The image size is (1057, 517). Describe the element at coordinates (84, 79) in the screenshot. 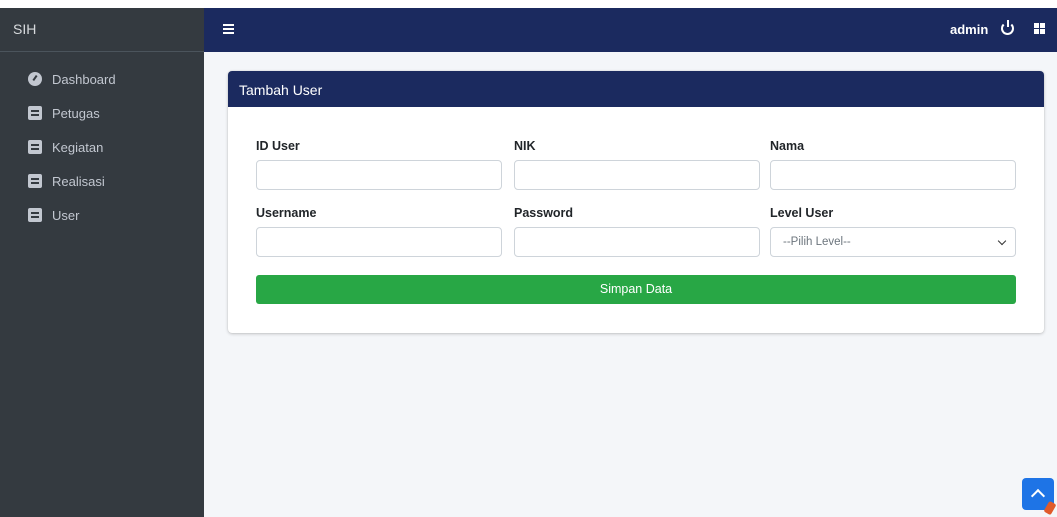

I see `sidebar-item-label: Dashboard` at that location.